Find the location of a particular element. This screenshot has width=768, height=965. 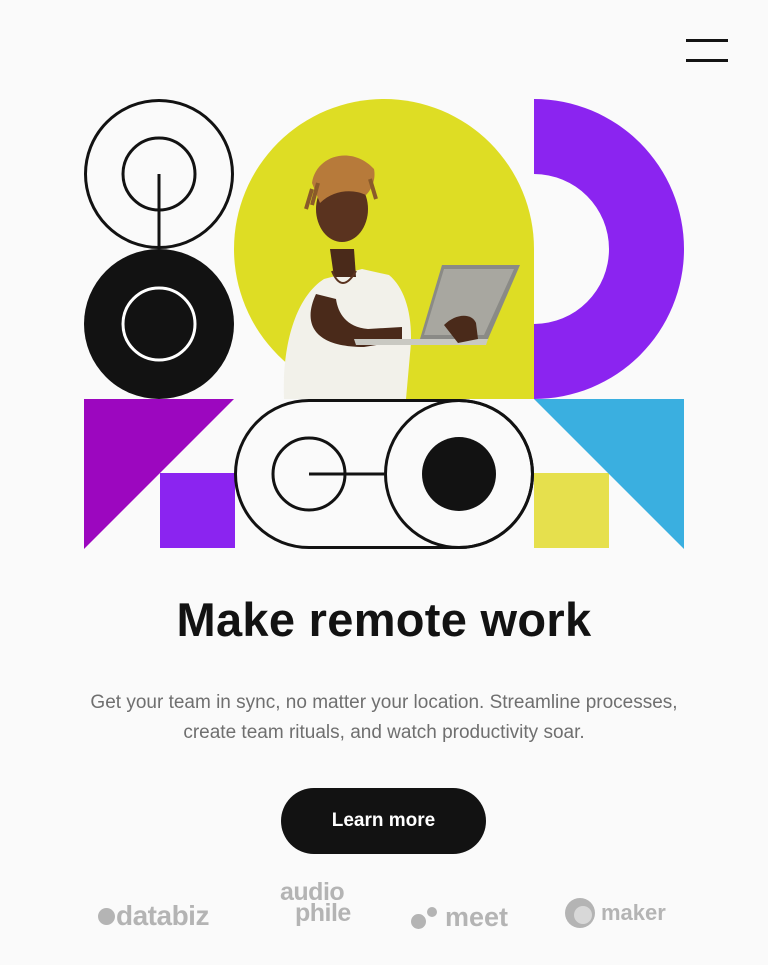

menu-button is located at coordinates (707, 52).